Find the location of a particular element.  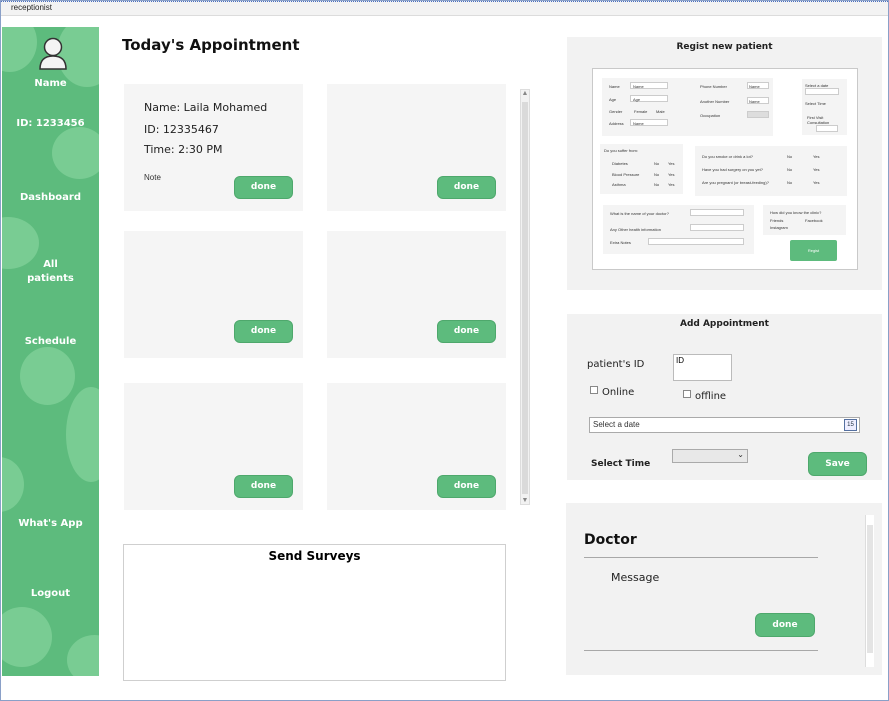

preview-label: Asthma is located at coordinates (619, 184).